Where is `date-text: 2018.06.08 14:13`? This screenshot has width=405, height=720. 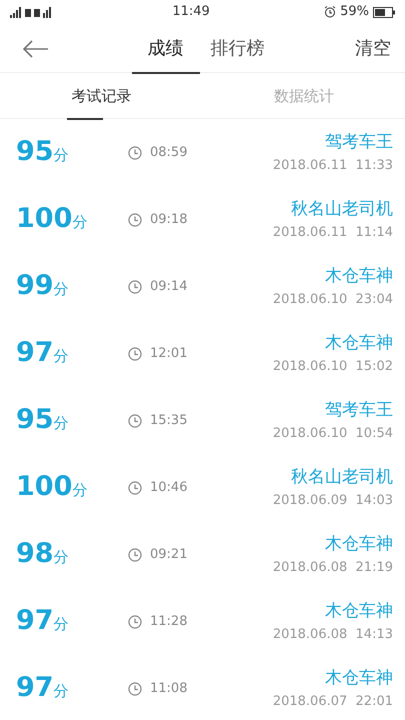
date-text: 2018.06.08 14:13 is located at coordinates (332, 635).